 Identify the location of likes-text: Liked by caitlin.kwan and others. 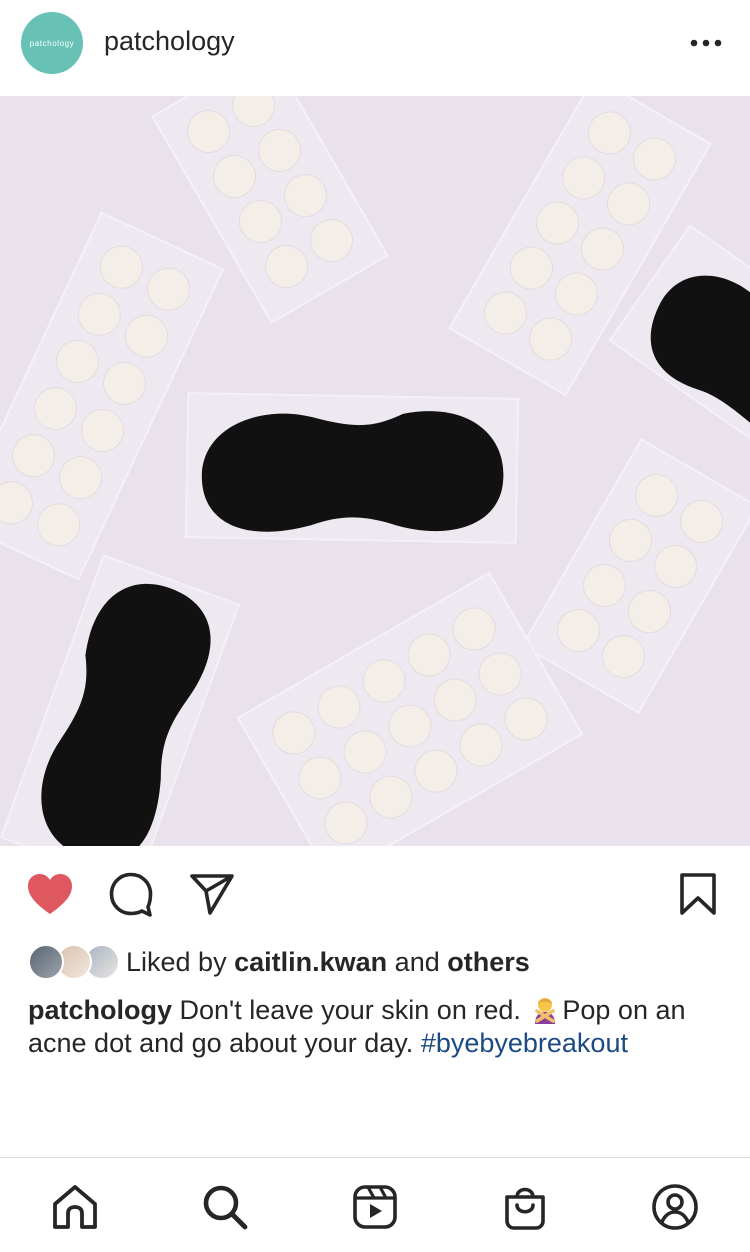
(328, 962).